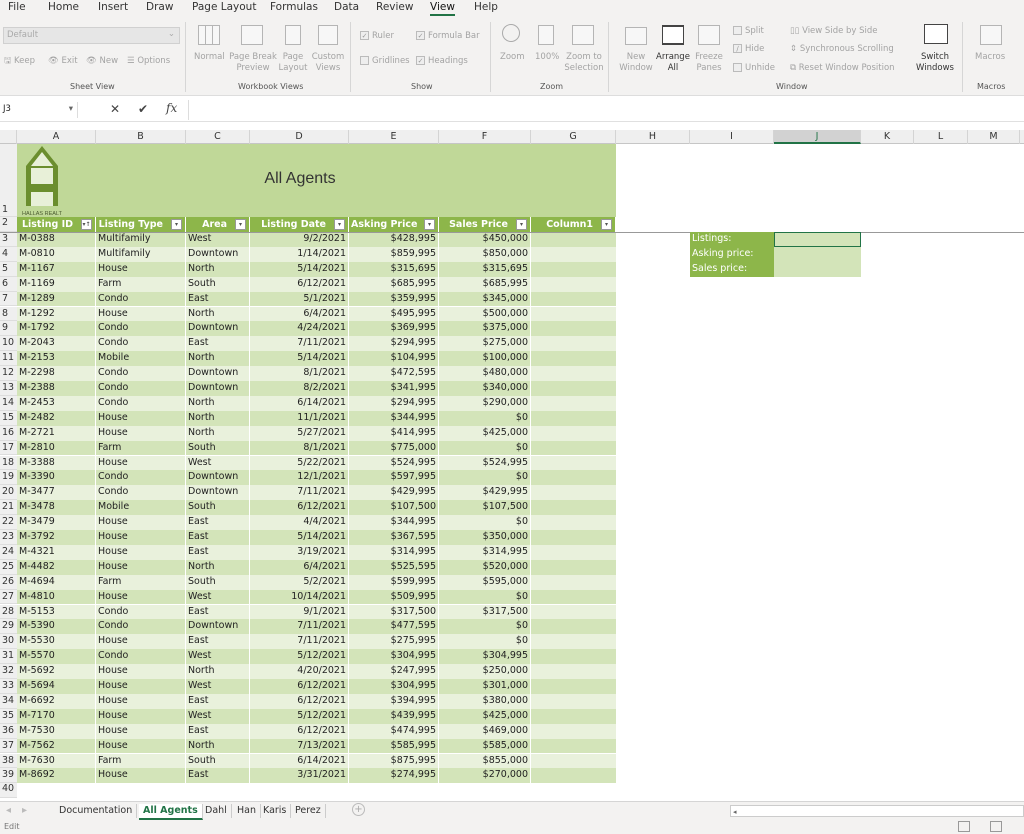  I want to click on column-header-e: E, so click(394, 137).